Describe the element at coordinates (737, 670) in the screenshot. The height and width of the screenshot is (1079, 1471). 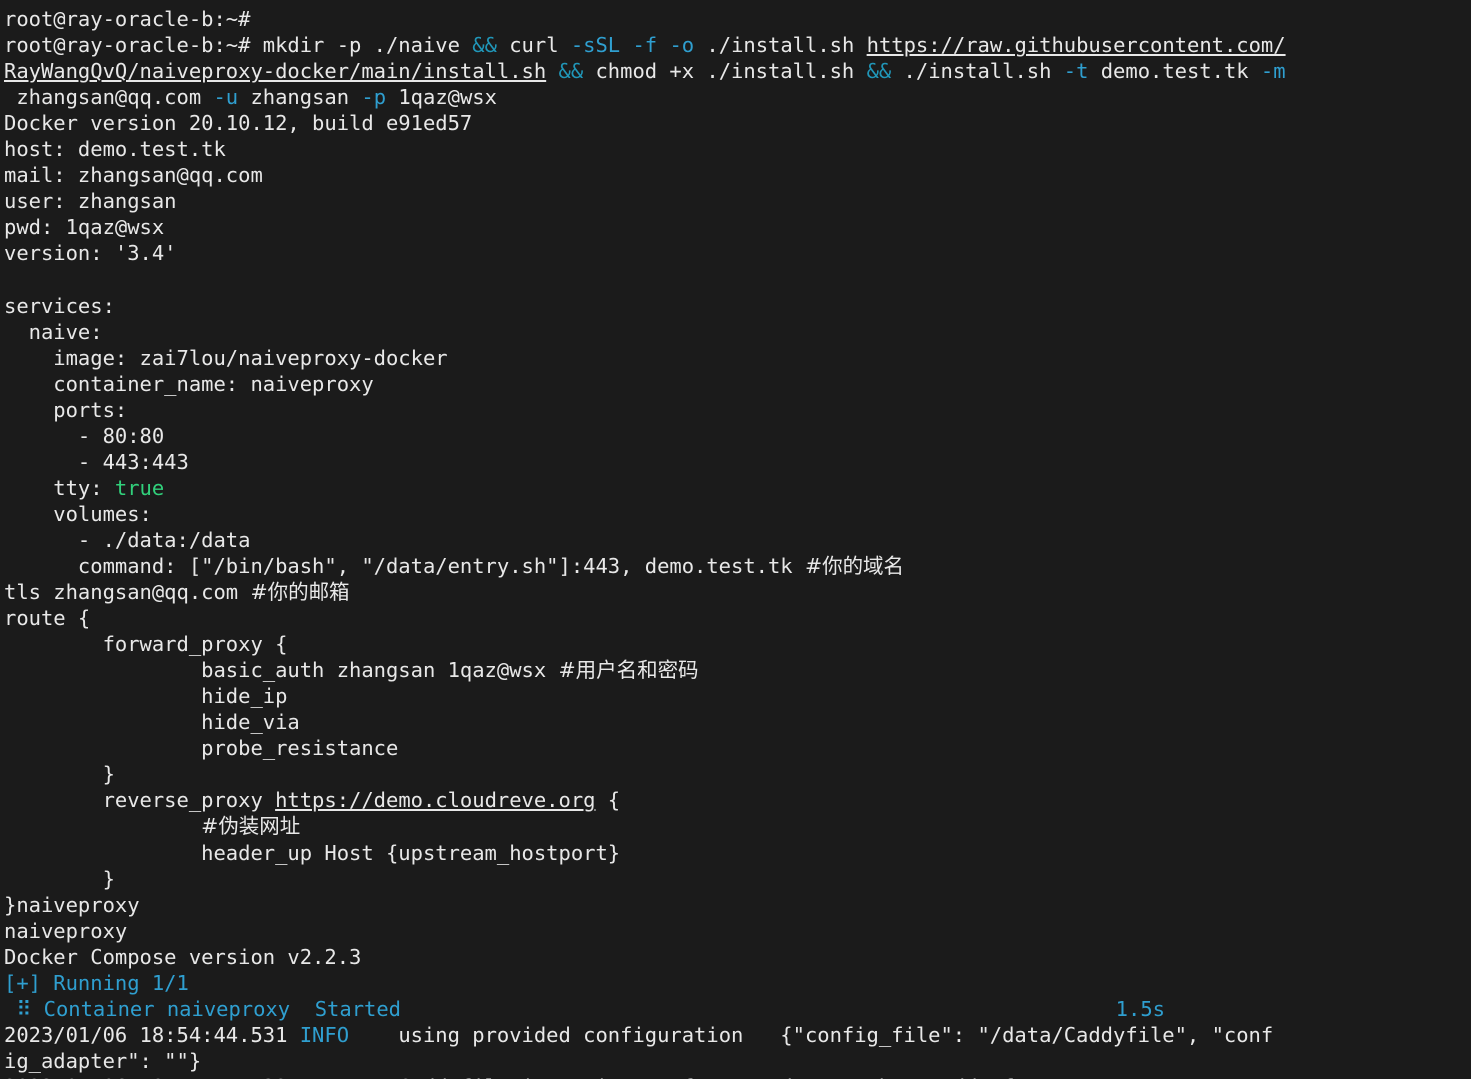
I see `line-basic-auth: basic_auth zhangsan 1qaz@wsx #用户名和密码` at that location.